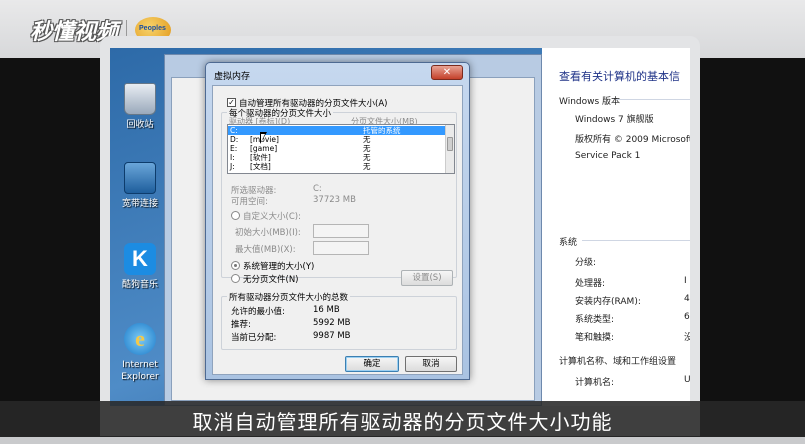 This screenshot has width=805, height=444. I want to click on internet-explorer-icon: e, so click(140, 339).